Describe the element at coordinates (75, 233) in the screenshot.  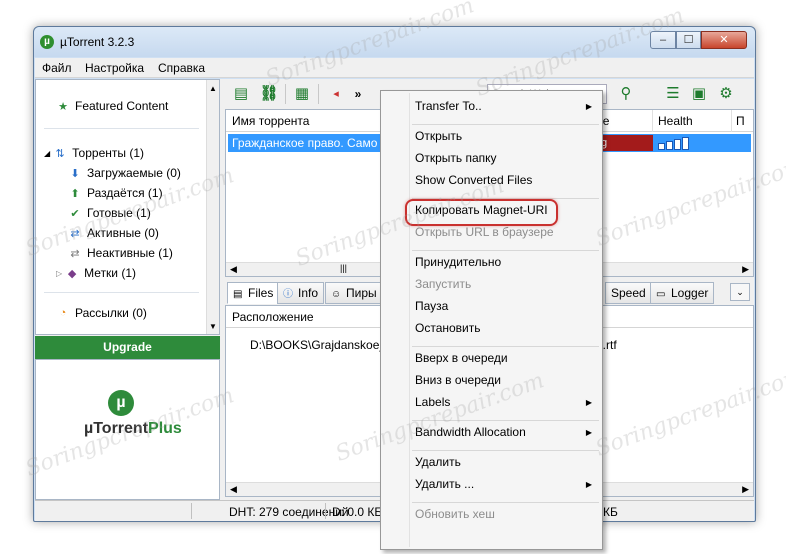
I see `active-arrows-icon: ⇄` at that location.